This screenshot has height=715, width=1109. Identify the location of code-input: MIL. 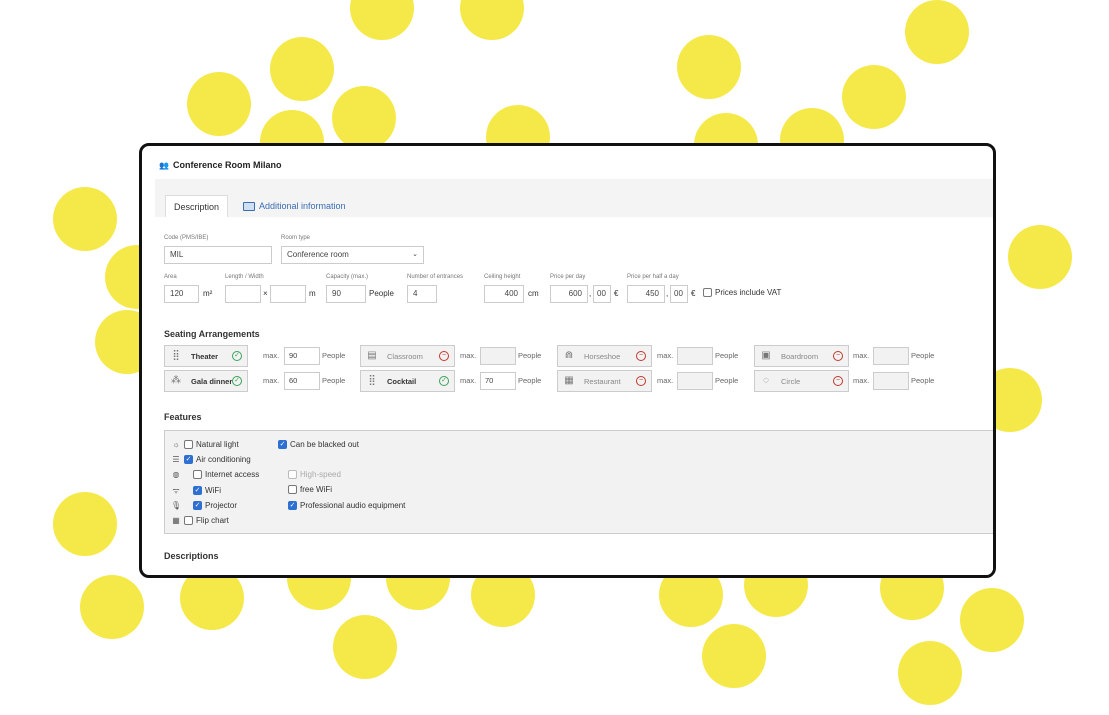
(218, 255).